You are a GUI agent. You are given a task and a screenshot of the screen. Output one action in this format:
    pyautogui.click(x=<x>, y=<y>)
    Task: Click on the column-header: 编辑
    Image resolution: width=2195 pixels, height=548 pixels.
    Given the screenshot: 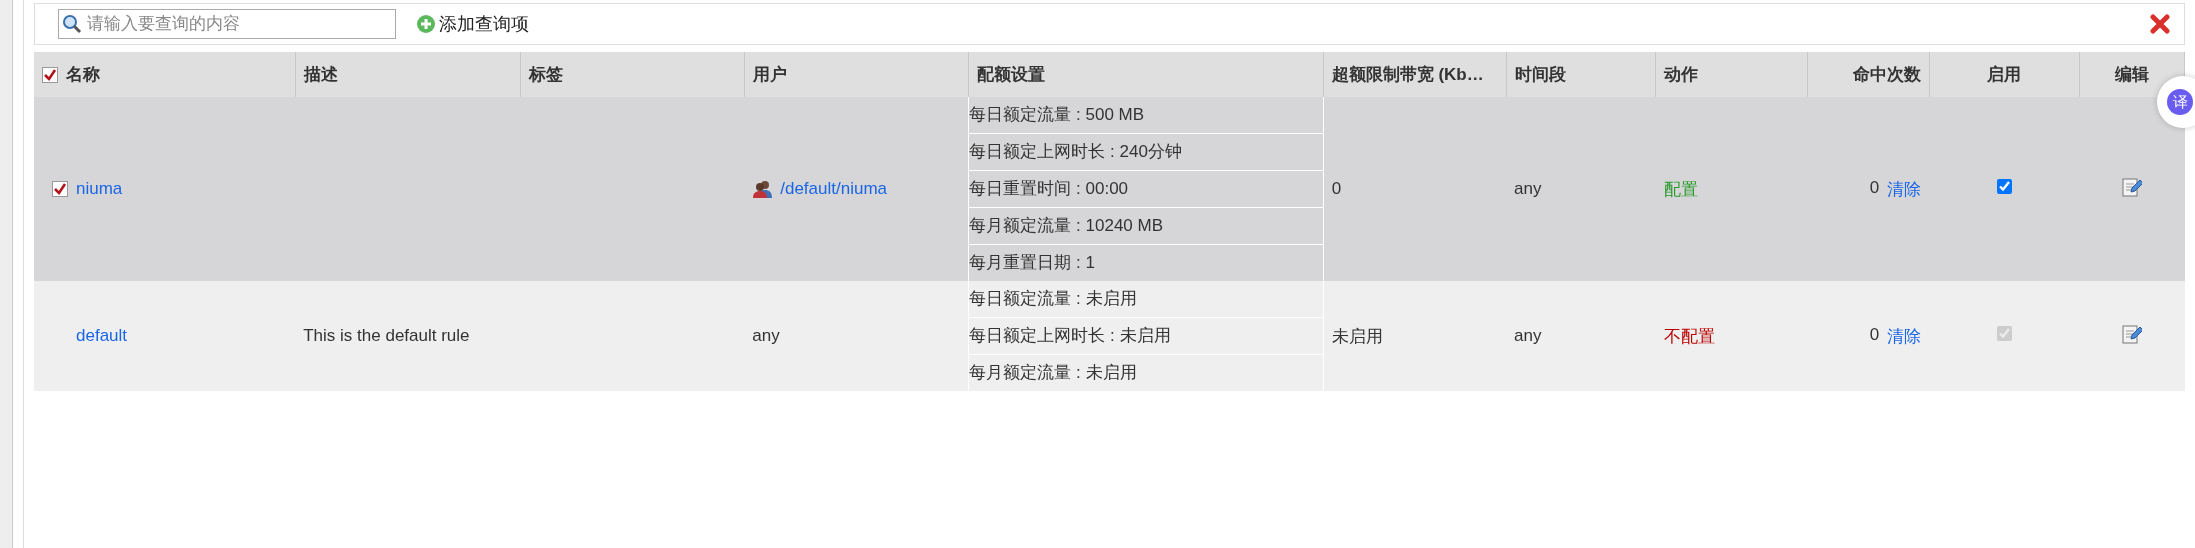 What is the action you would take?
    pyautogui.click(x=2132, y=74)
    